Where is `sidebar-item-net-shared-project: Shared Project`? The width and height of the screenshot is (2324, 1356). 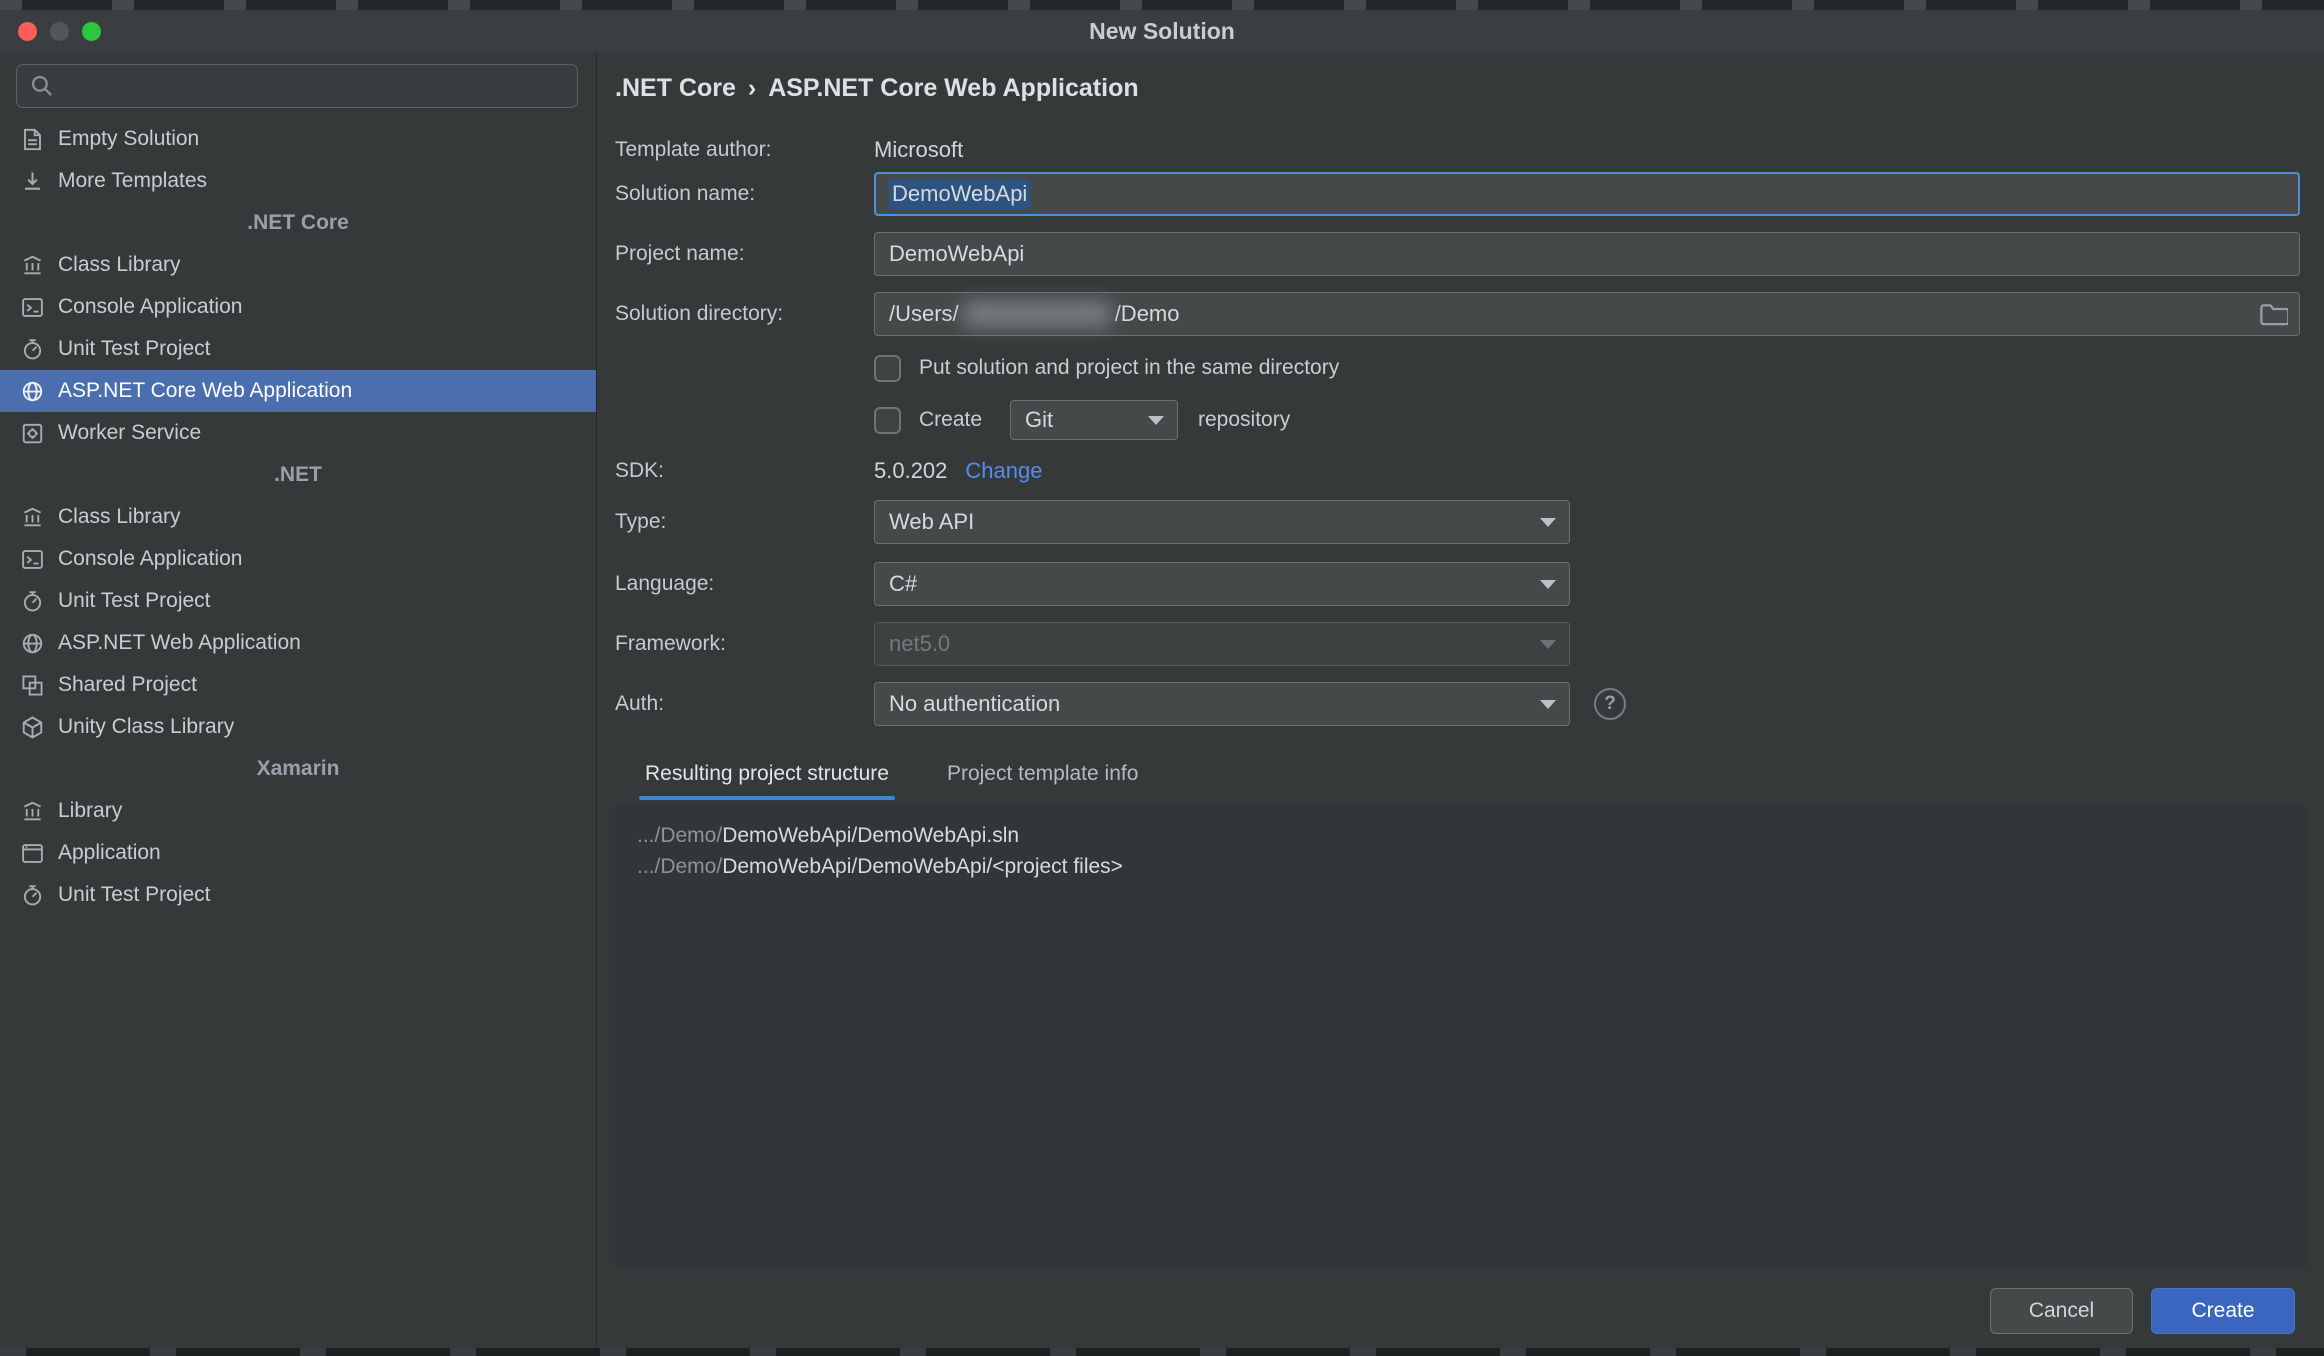 sidebar-item-net-shared-project: Shared Project is located at coordinates (298, 685).